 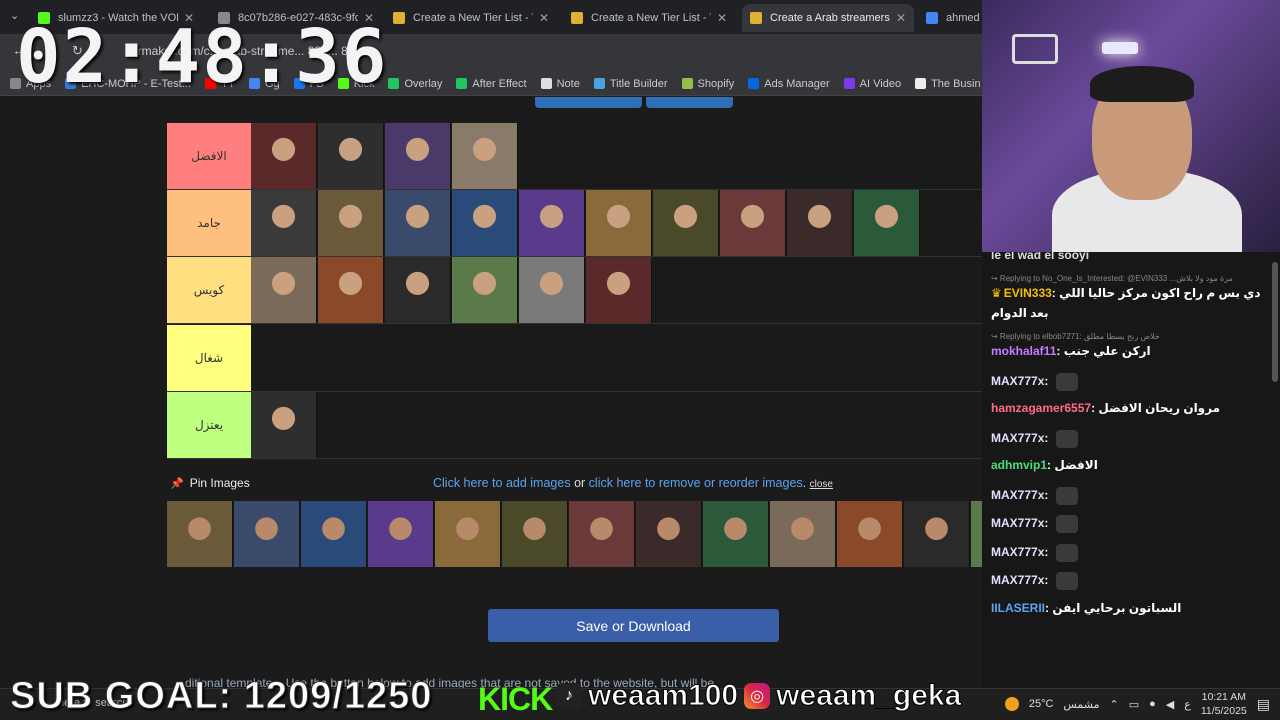 I want to click on or-text: or, so click(x=580, y=483).